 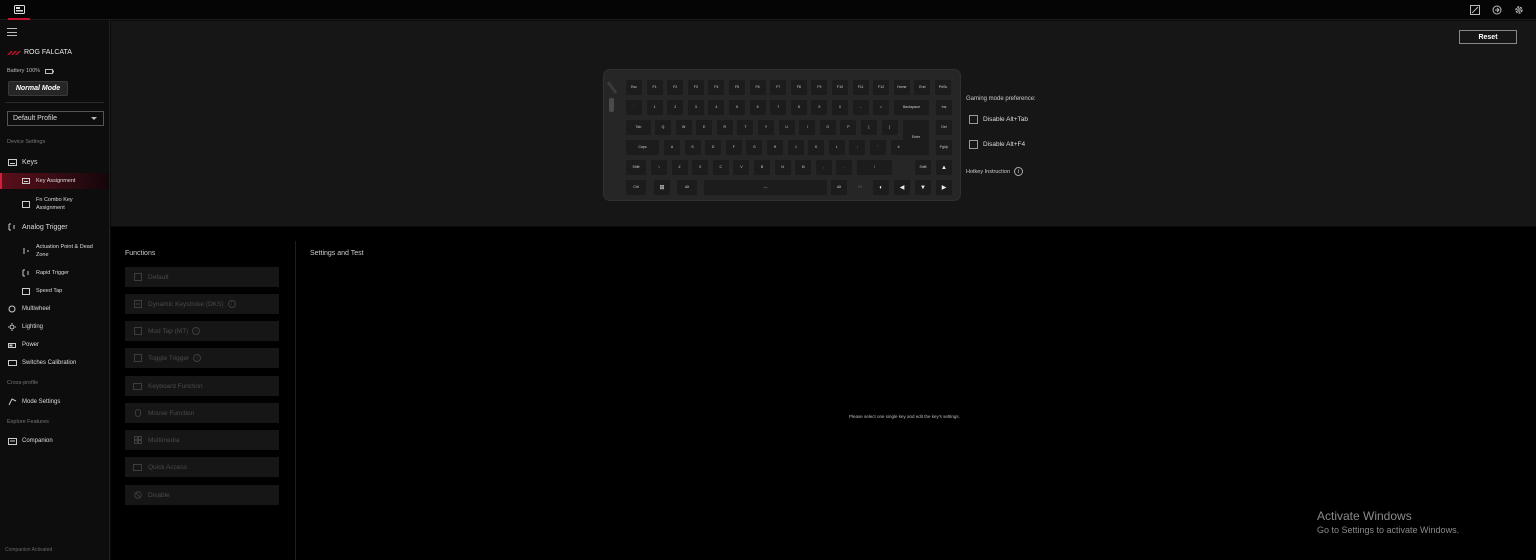 What do you see at coordinates (898, 147) in the screenshot?
I see `key: #` at bounding box center [898, 147].